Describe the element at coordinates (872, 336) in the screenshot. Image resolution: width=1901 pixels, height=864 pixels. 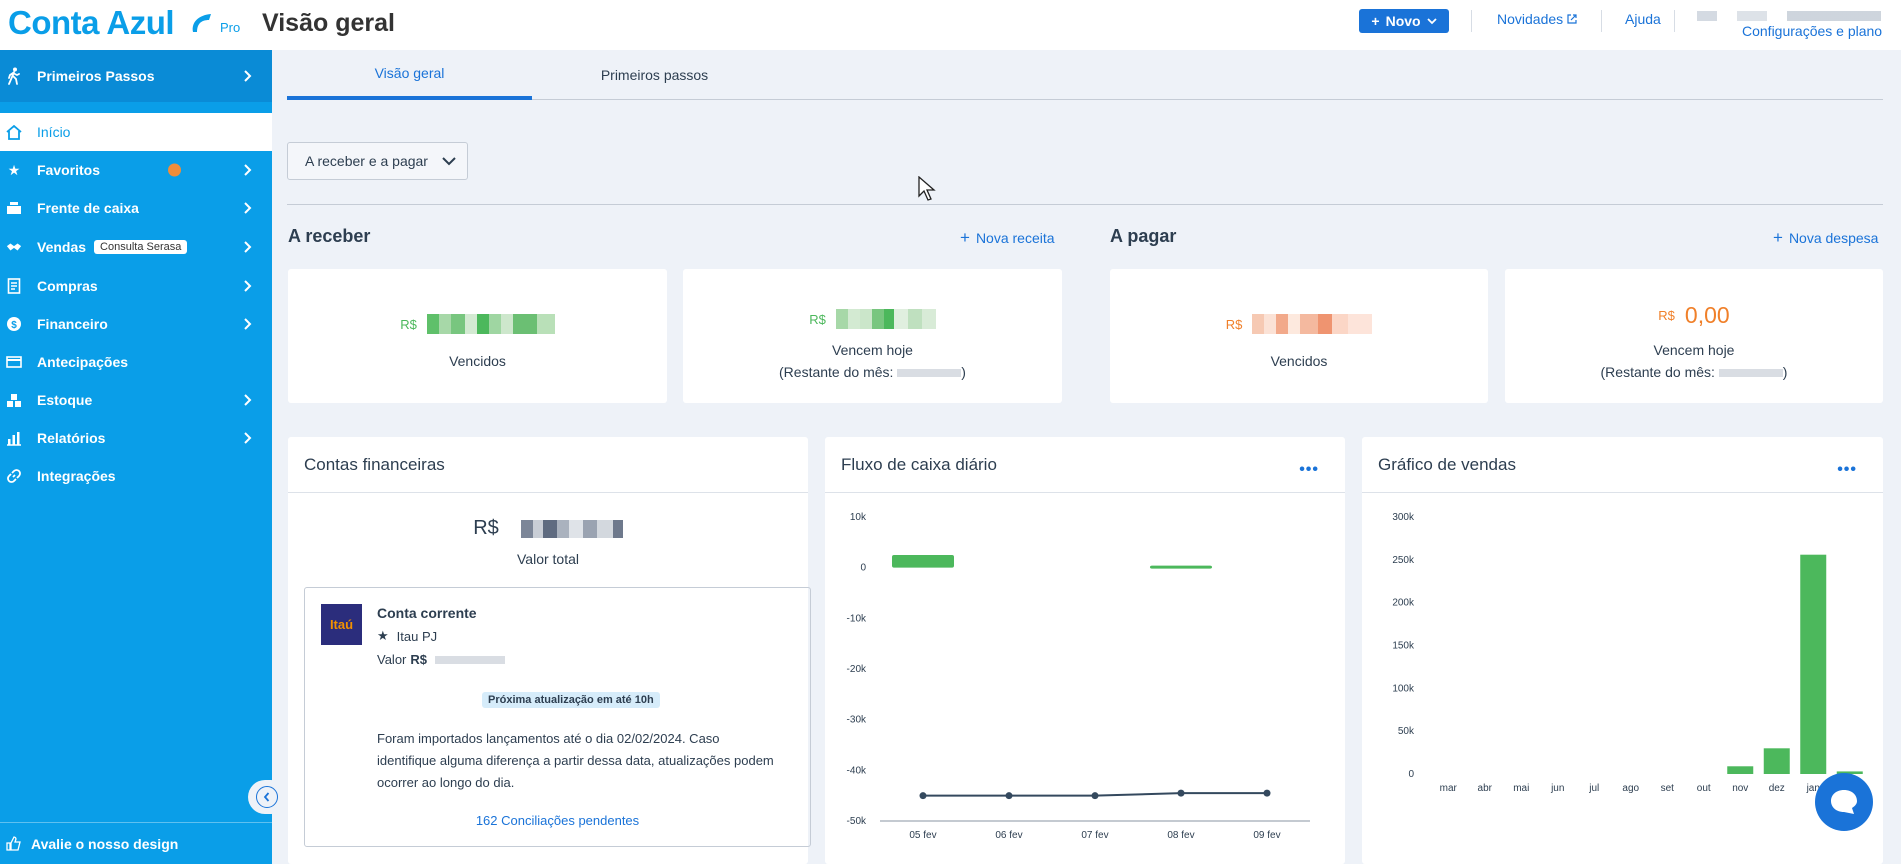
I see `receivable-today-card: R$ Vencem hoje (Restante do mês: )` at that location.